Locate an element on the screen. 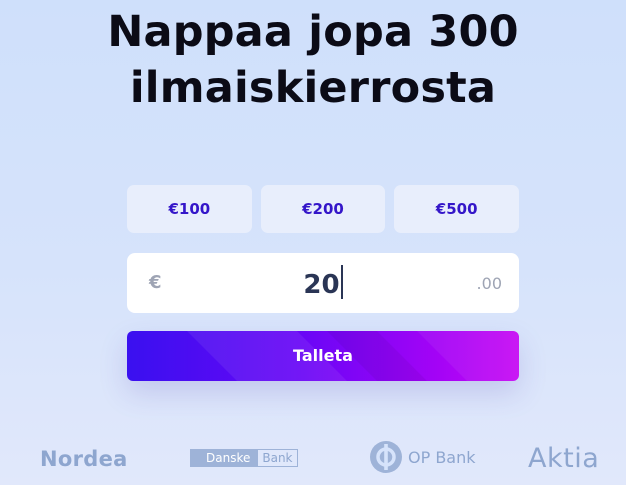  danske-logo-part-2: Bank is located at coordinates (277, 458).